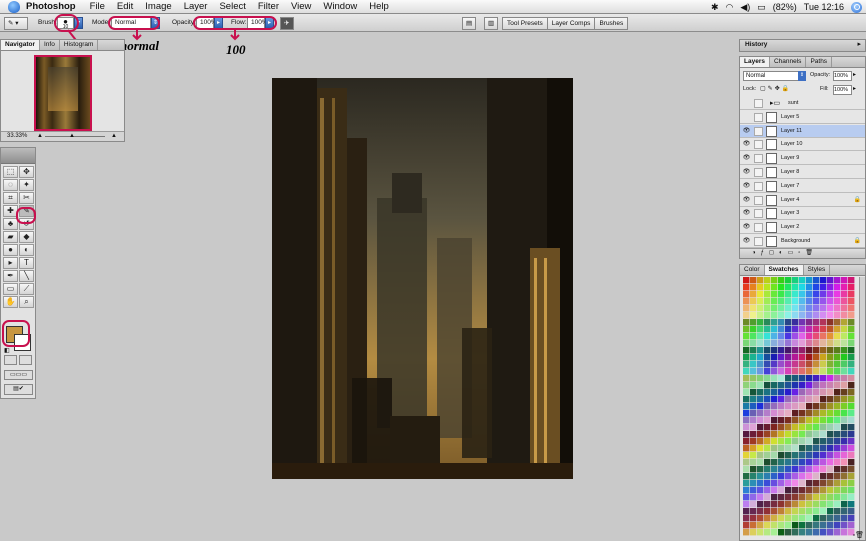 The height and width of the screenshot is (541, 866). What do you see at coordinates (525, 23) in the screenshot?
I see `tab-tool-presets: Tool Presets` at bounding box center [525, 23].